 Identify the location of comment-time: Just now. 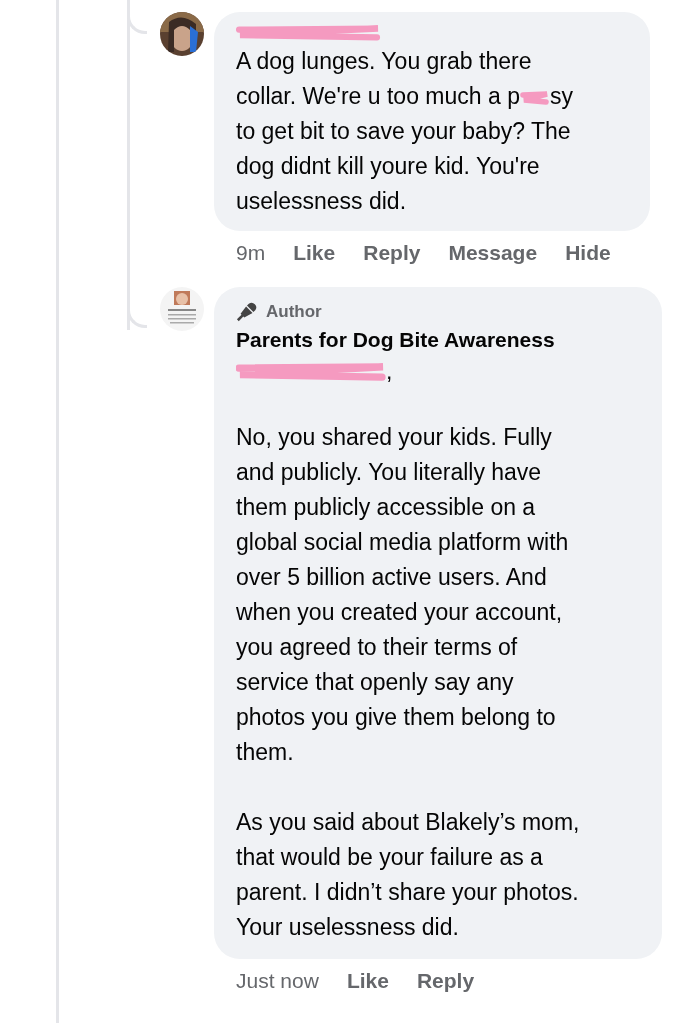
(277, 981).